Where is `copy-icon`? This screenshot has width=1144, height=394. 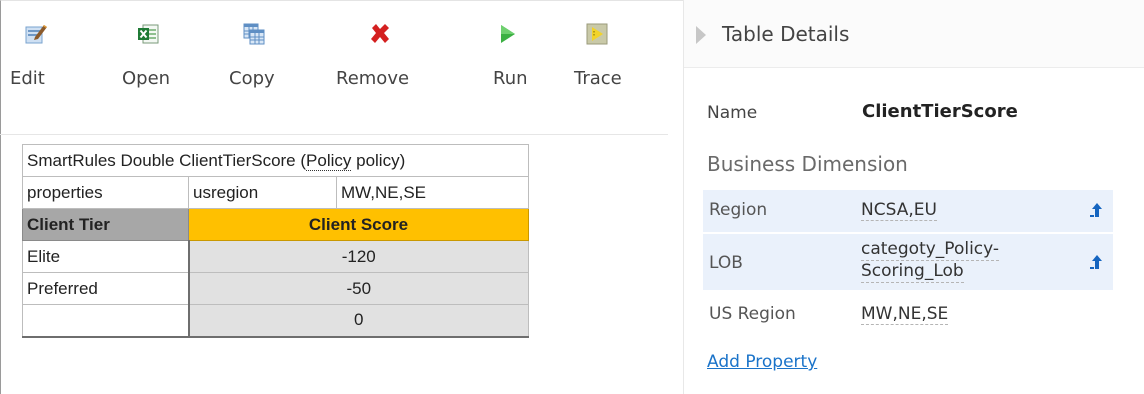
copy-icon is located at coordinates (254, 34).